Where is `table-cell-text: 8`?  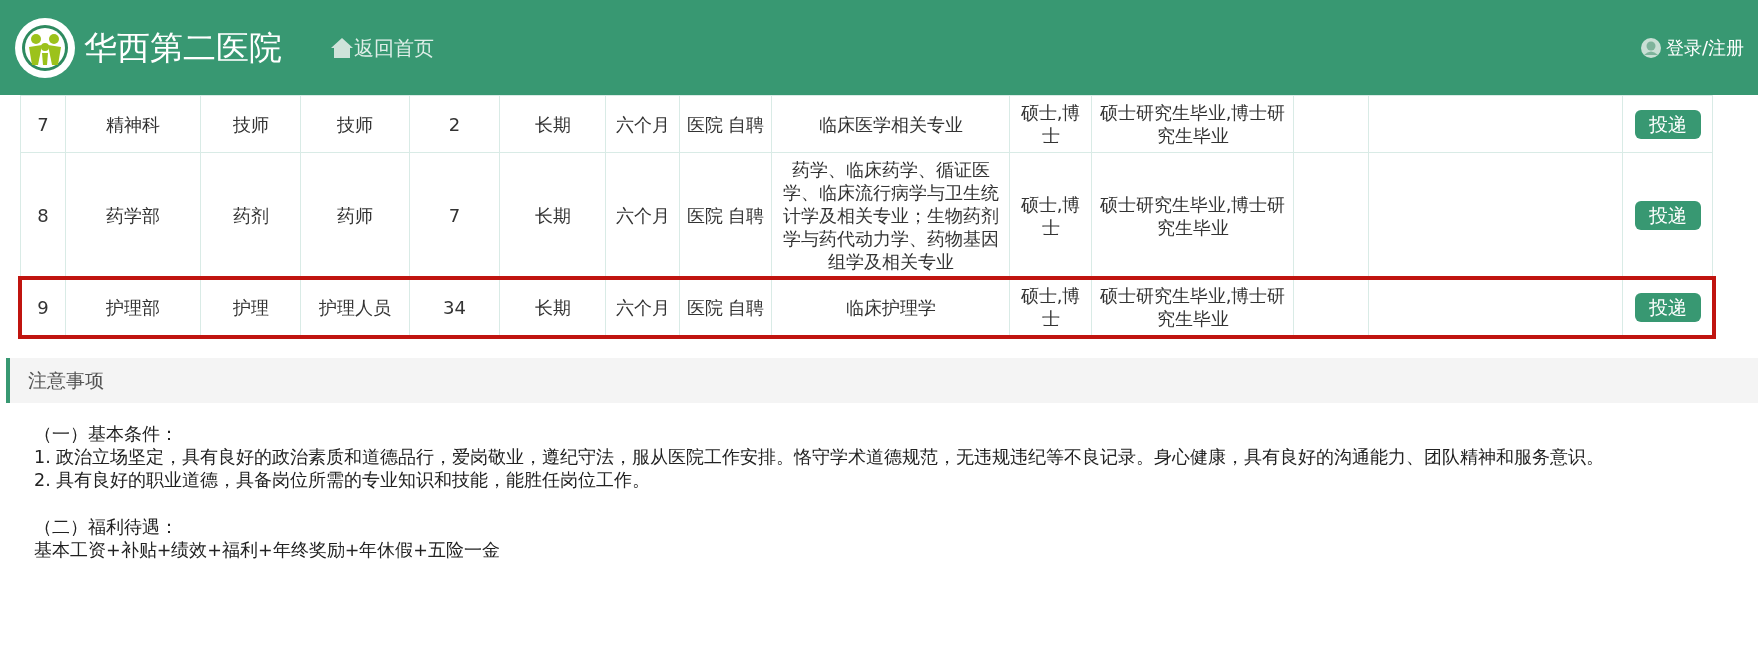
table-cell-text: 8 is located at coordinates (43, 215).